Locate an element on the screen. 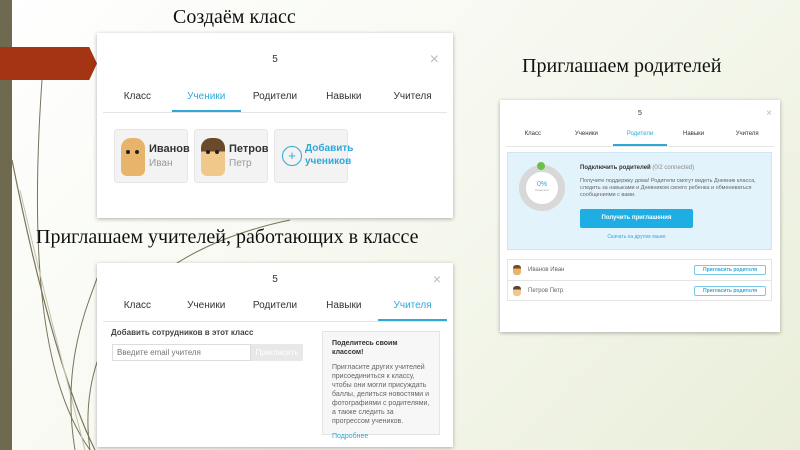 The width and height of the screenshot is (800, 450). progress-ring: 0% Родители is located at coordinates (542, 188).